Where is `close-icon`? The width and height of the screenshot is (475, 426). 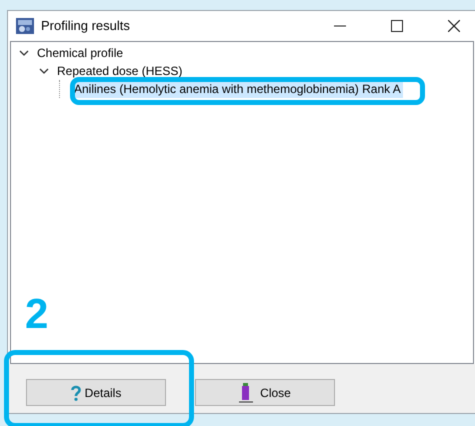 close-icon is located at coordinates (454, 26).